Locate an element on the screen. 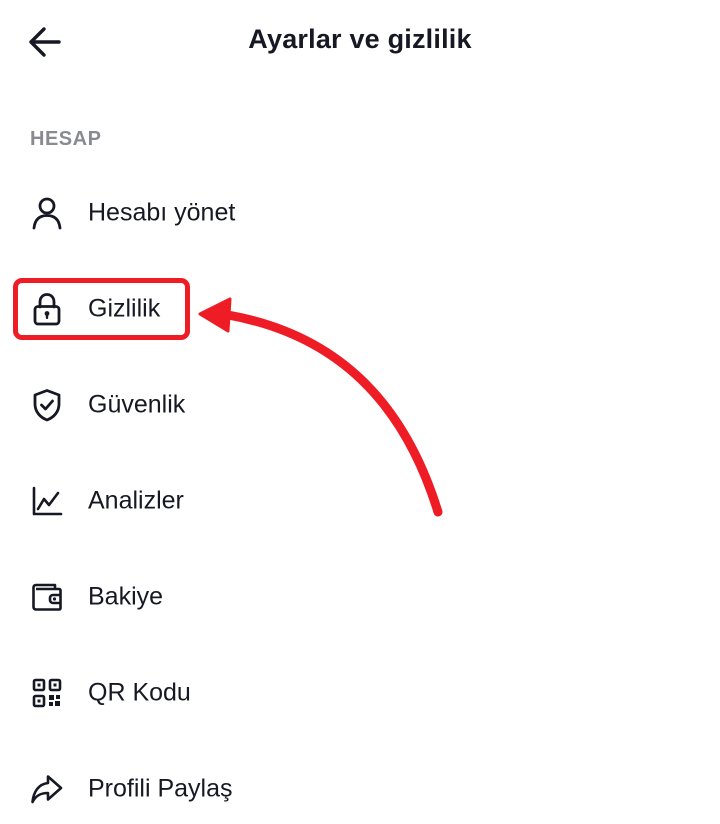 Image resolution: width=720 pixels, height=824 pixels. menu-item-share-profile: Profili Paylaş is located at coordinates (360, 789).